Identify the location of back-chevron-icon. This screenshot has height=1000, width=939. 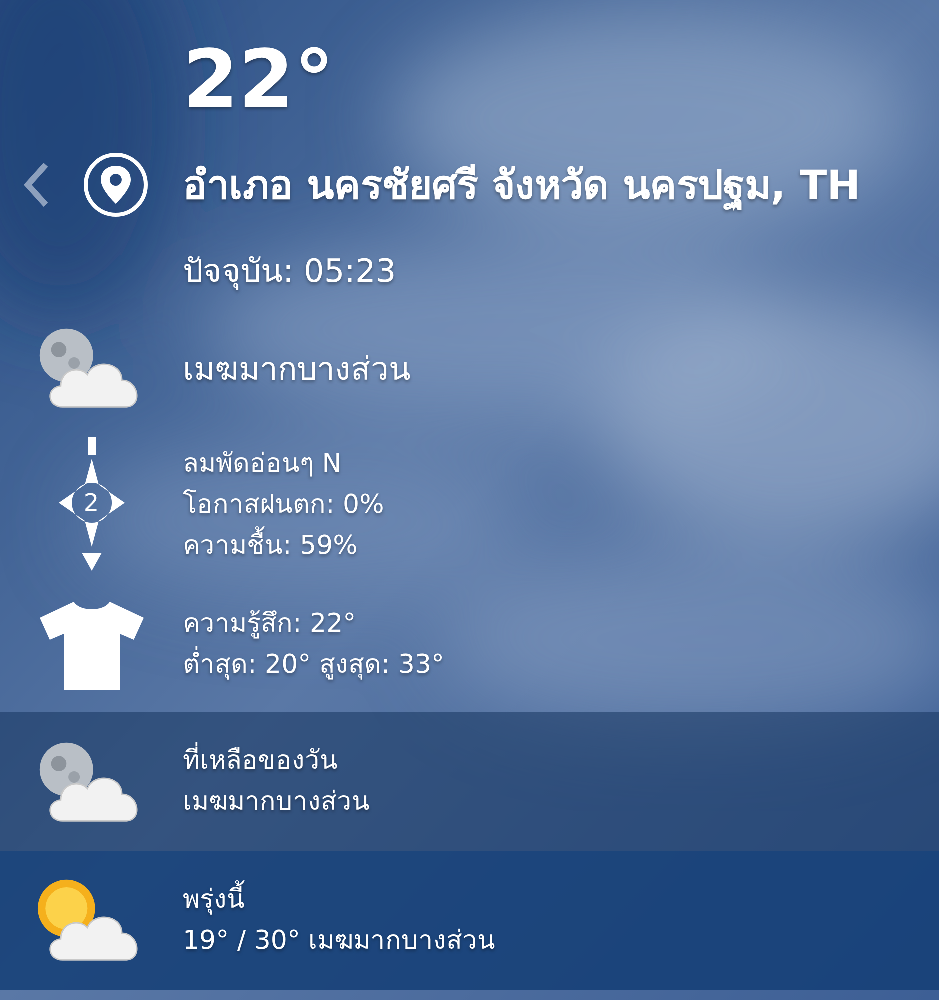
(36, 185).